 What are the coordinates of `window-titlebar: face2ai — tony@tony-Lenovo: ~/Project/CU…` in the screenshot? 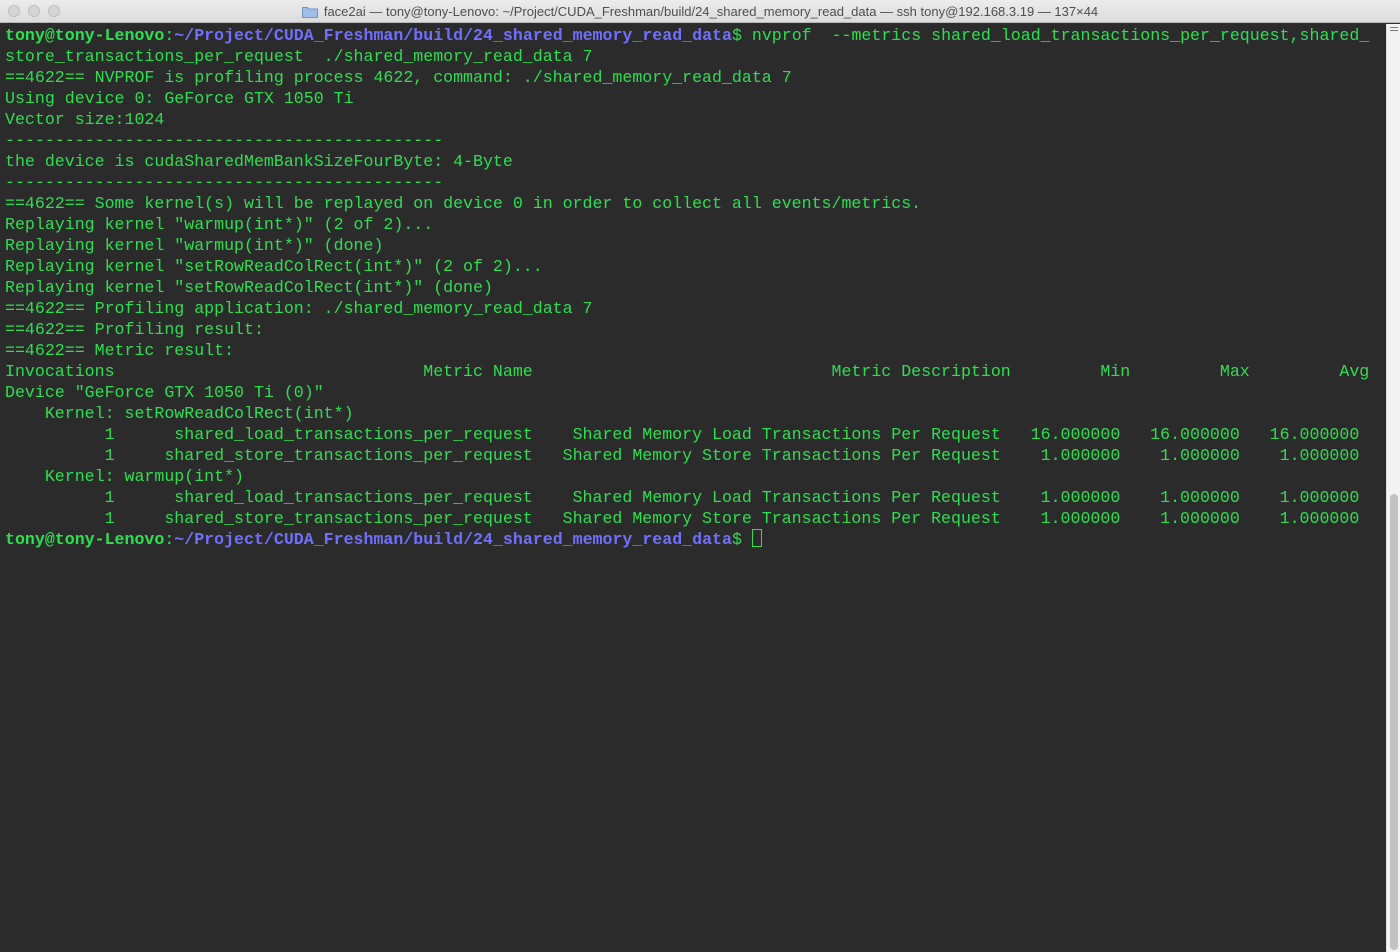 It's located at (700, 11).